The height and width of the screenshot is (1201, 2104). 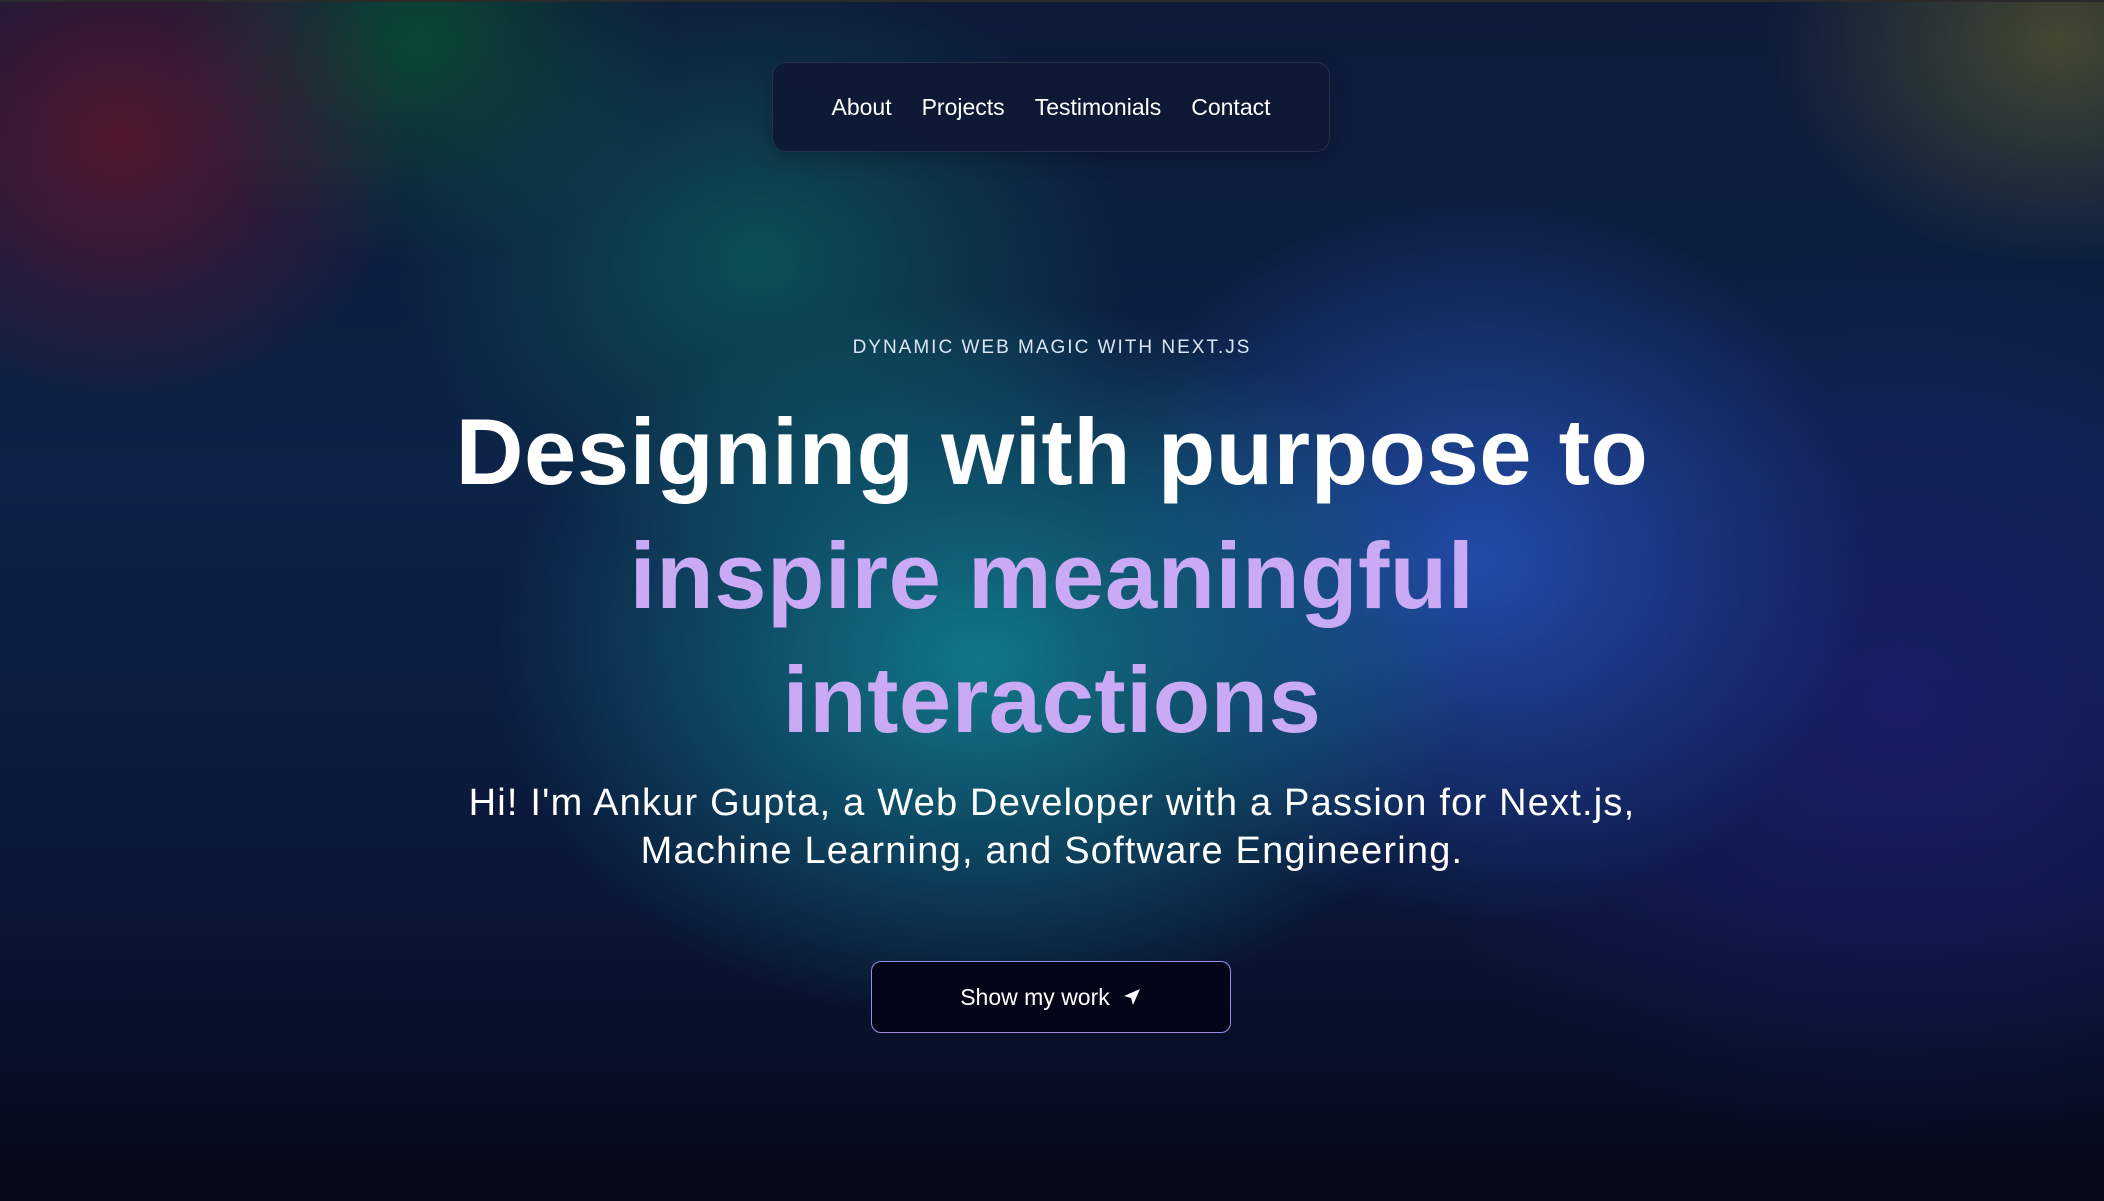 I want to click on show-my-work-button: Show my work, so click(x=1051, y=997).